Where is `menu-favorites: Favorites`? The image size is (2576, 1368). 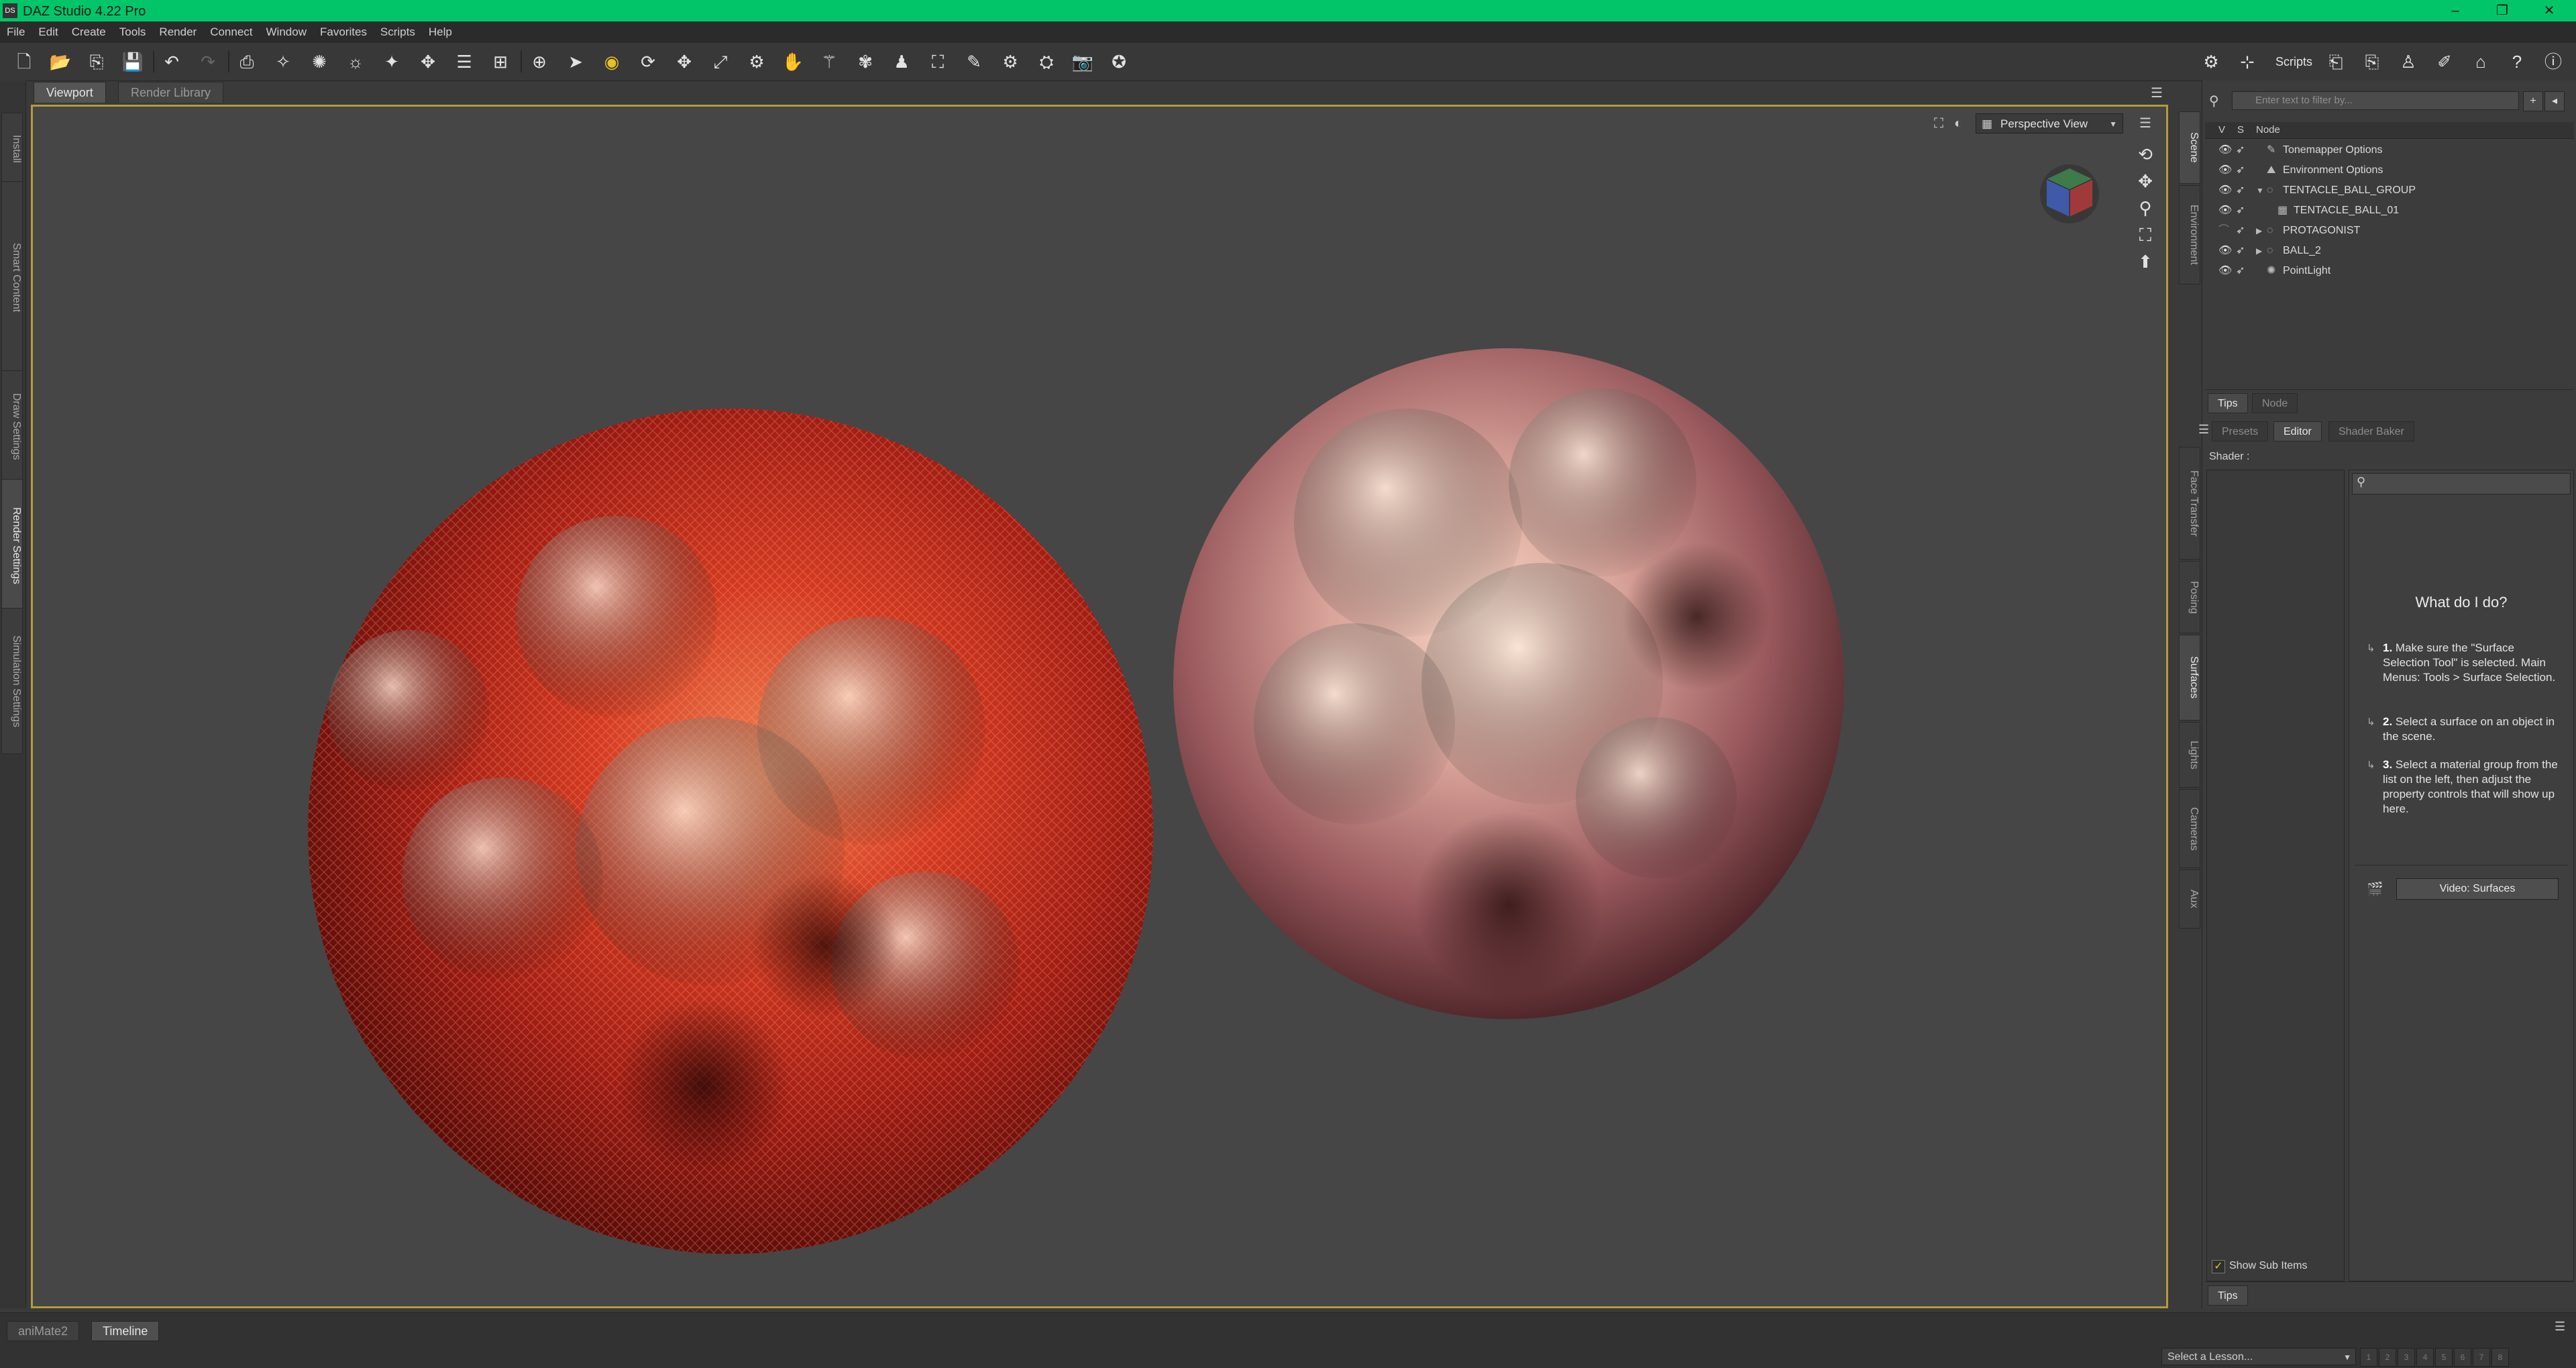
menu-favorites: Favorites is located at coordinates (343, 32).